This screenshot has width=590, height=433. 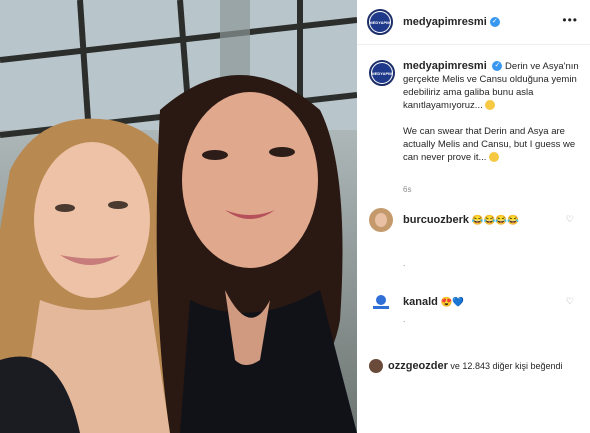 I want to click on account-avatar: MEDYAPIM, so click(x=380, y=22).